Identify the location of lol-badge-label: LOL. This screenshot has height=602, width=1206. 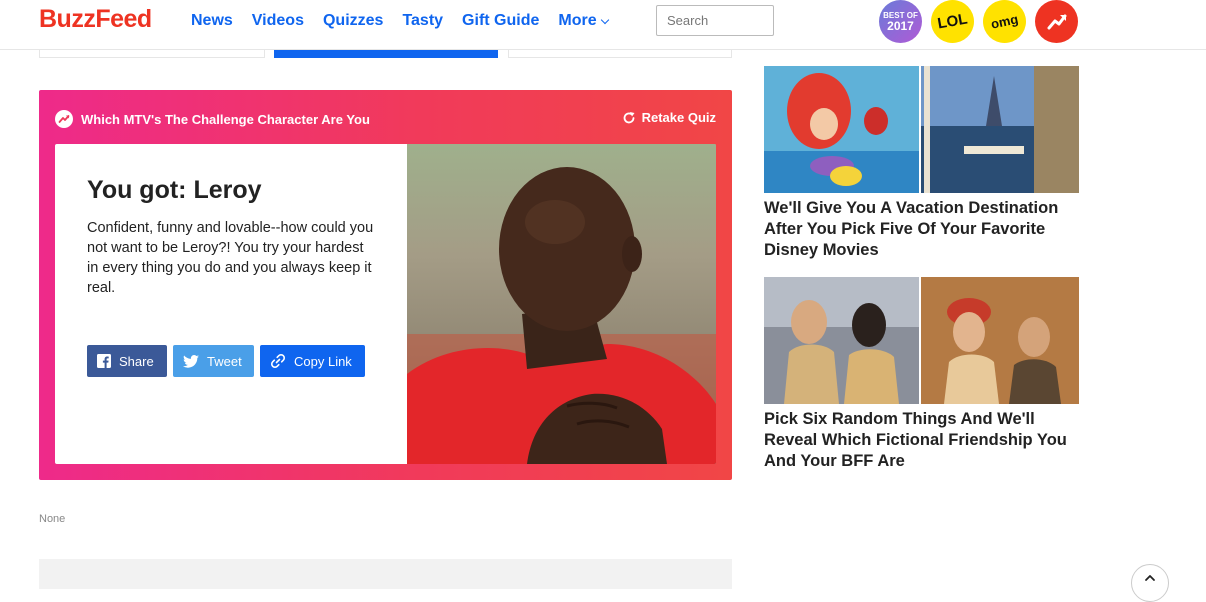
(952, 21).